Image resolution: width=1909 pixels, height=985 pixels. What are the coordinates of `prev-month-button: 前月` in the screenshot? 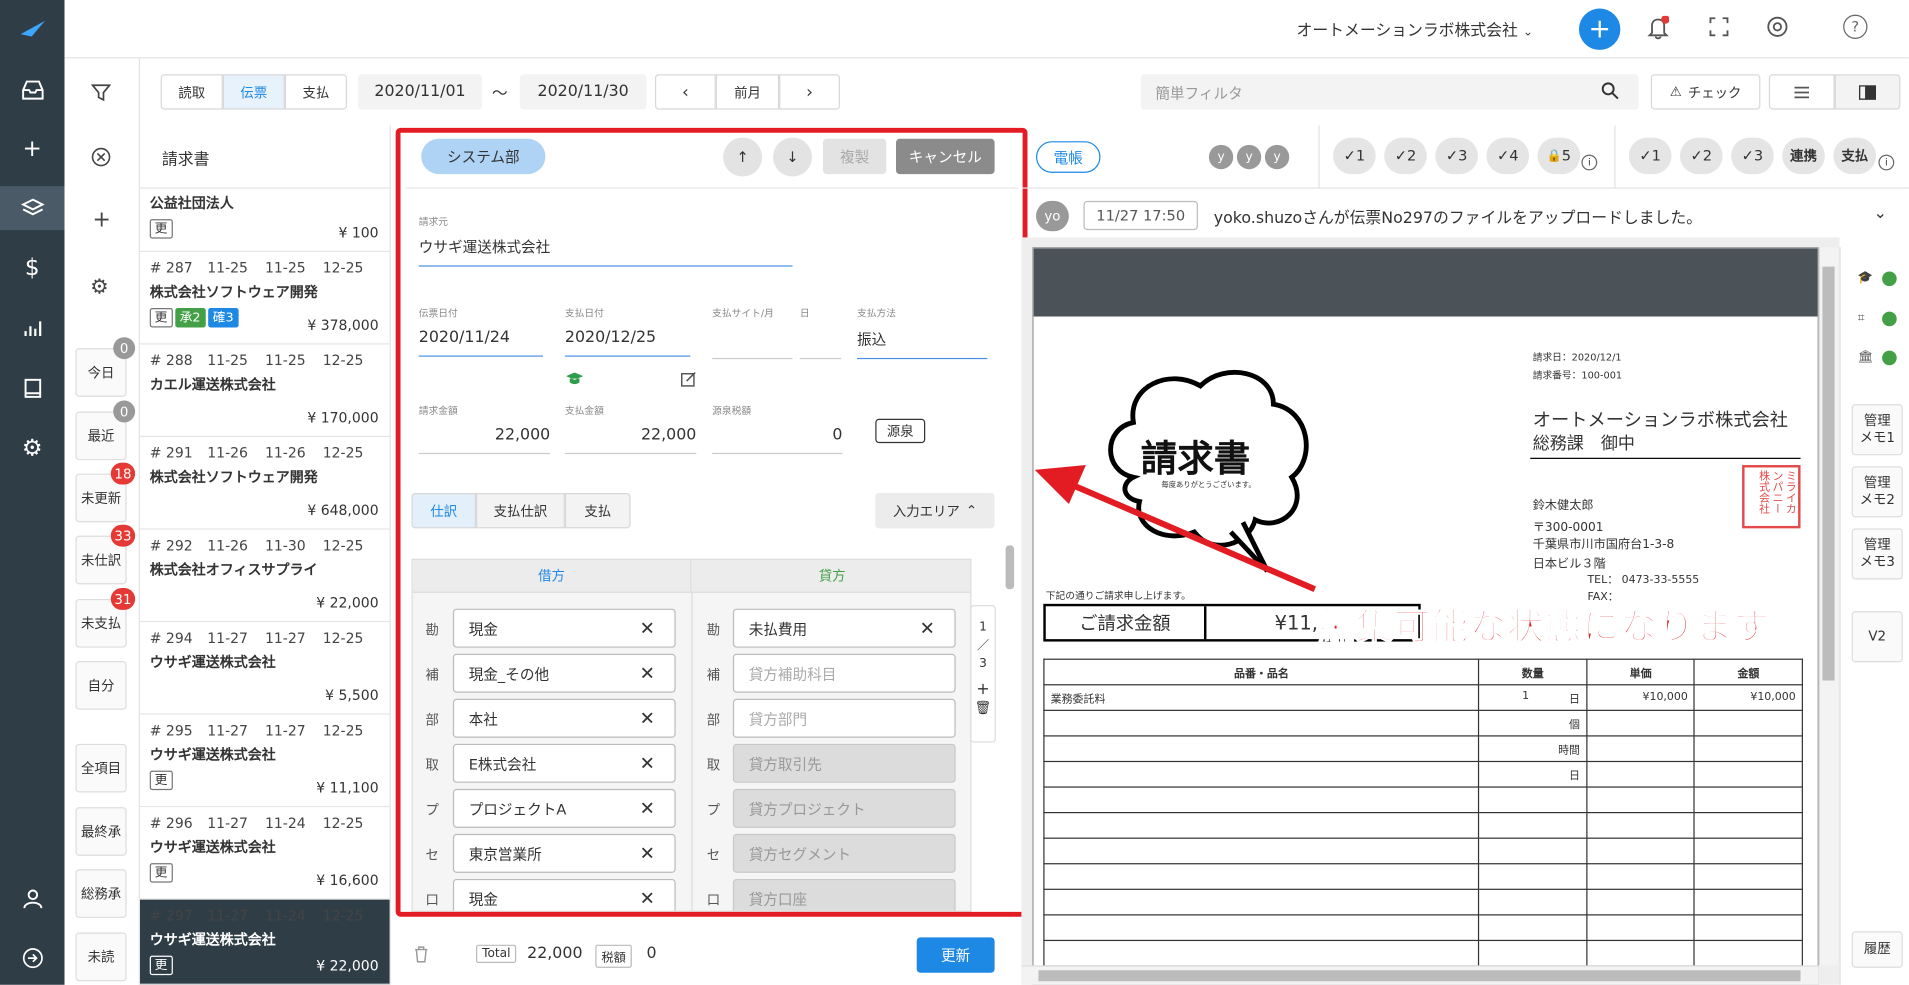 It's located at (747, 92).